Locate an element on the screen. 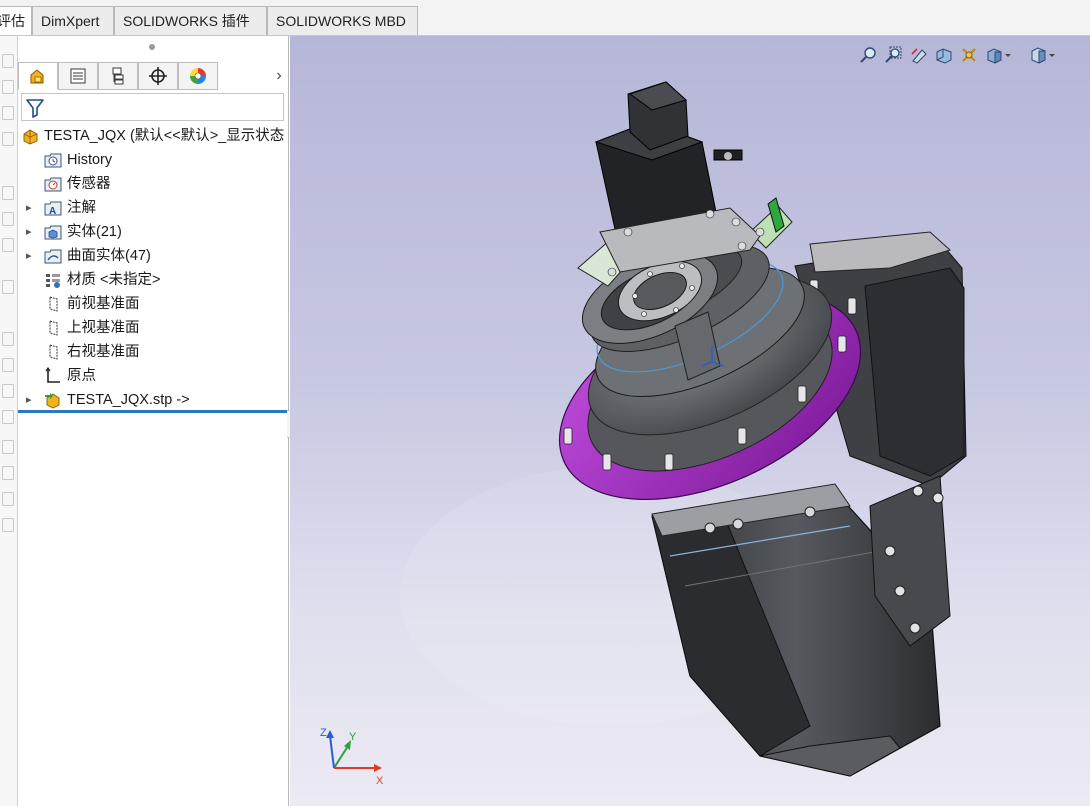  solid-bodies-folder-icon is located at coordinates (53, 232).